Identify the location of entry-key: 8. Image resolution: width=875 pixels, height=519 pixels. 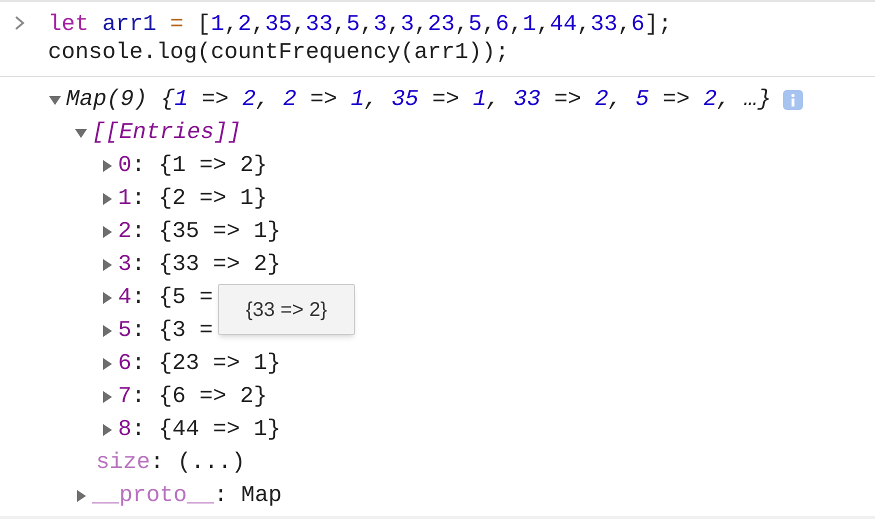
(125, 429).